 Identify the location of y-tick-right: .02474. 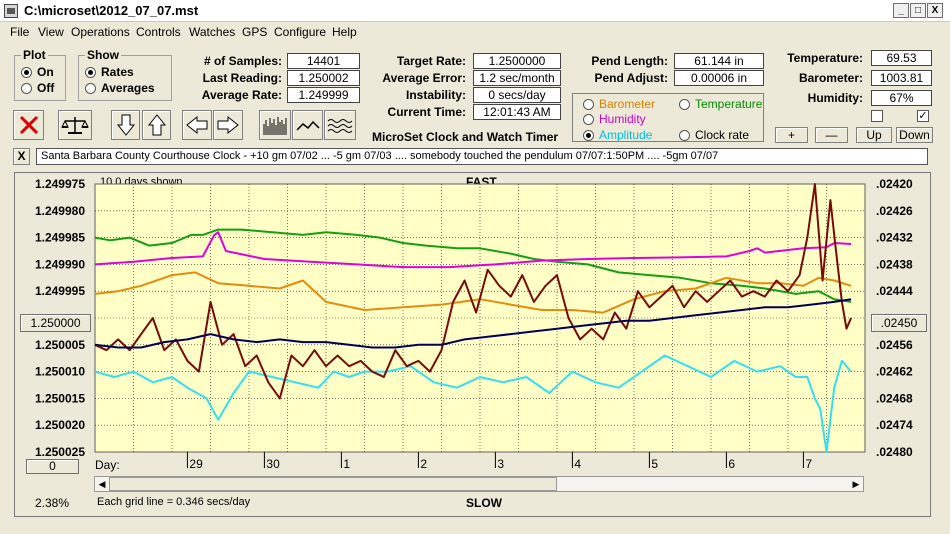
(894, 425).